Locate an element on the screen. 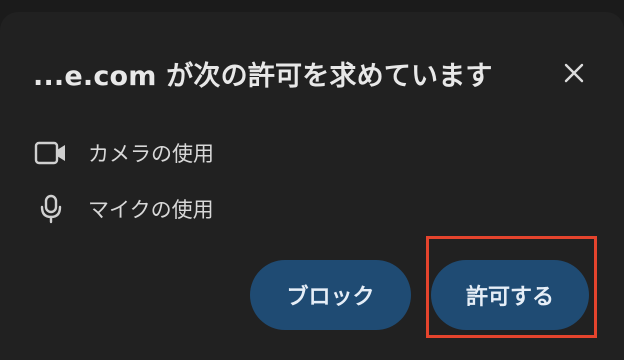 The height and width of the screenshot is (360, 624). allow-button: 許可する is located at coordinates (510, 295).